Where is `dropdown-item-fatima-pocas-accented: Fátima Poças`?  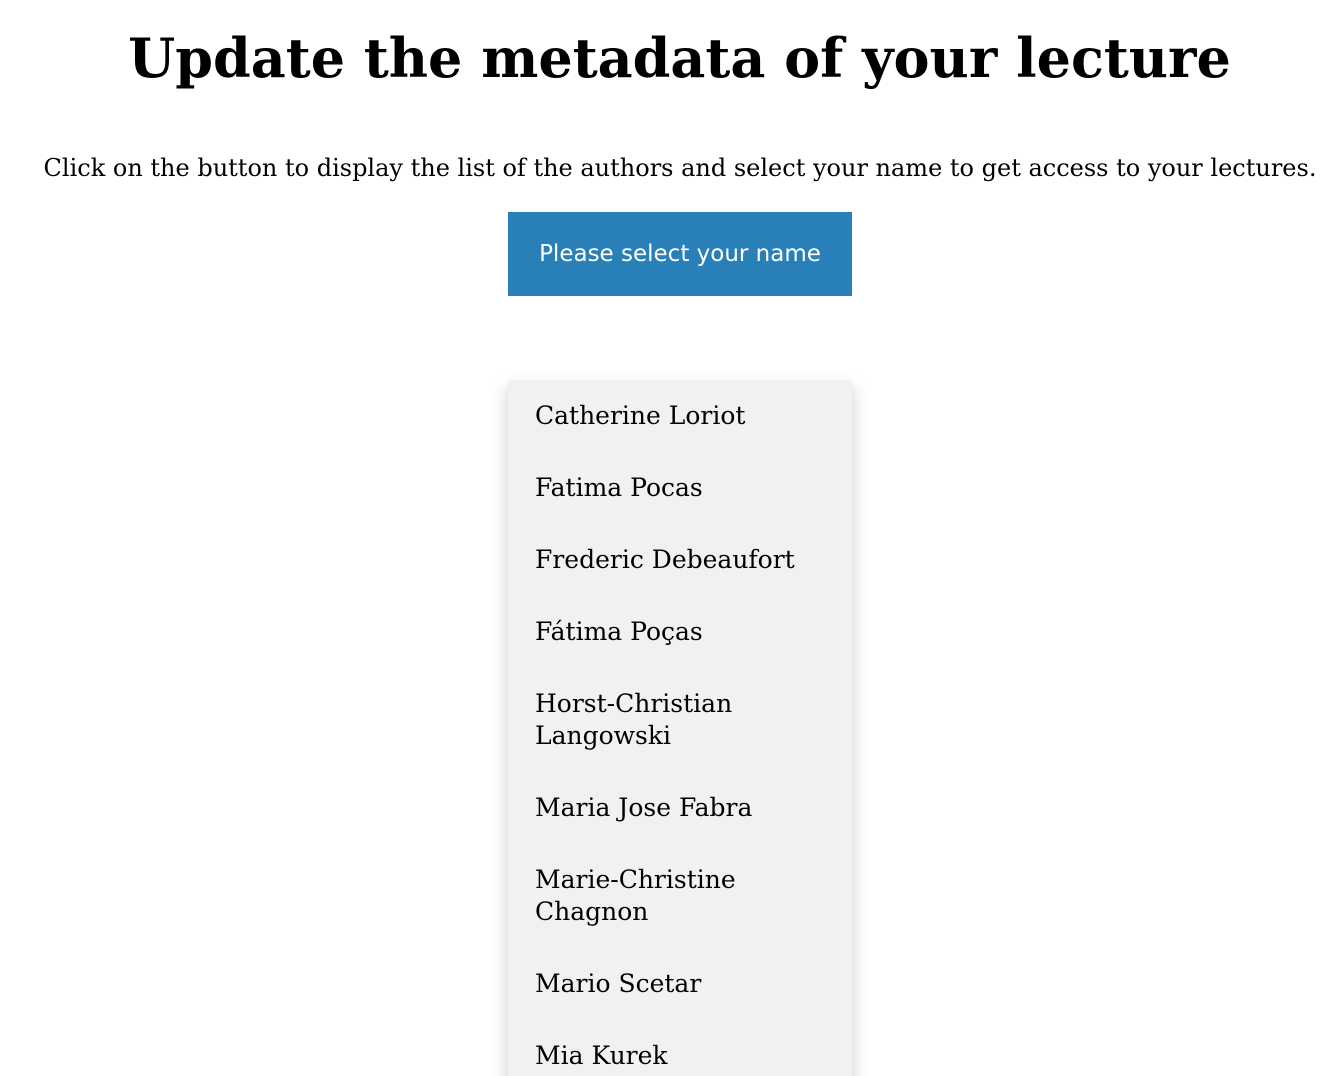 dropdown-item-fatima-pocas-accented: Fátima Poças is located at coordinates (680, 632).